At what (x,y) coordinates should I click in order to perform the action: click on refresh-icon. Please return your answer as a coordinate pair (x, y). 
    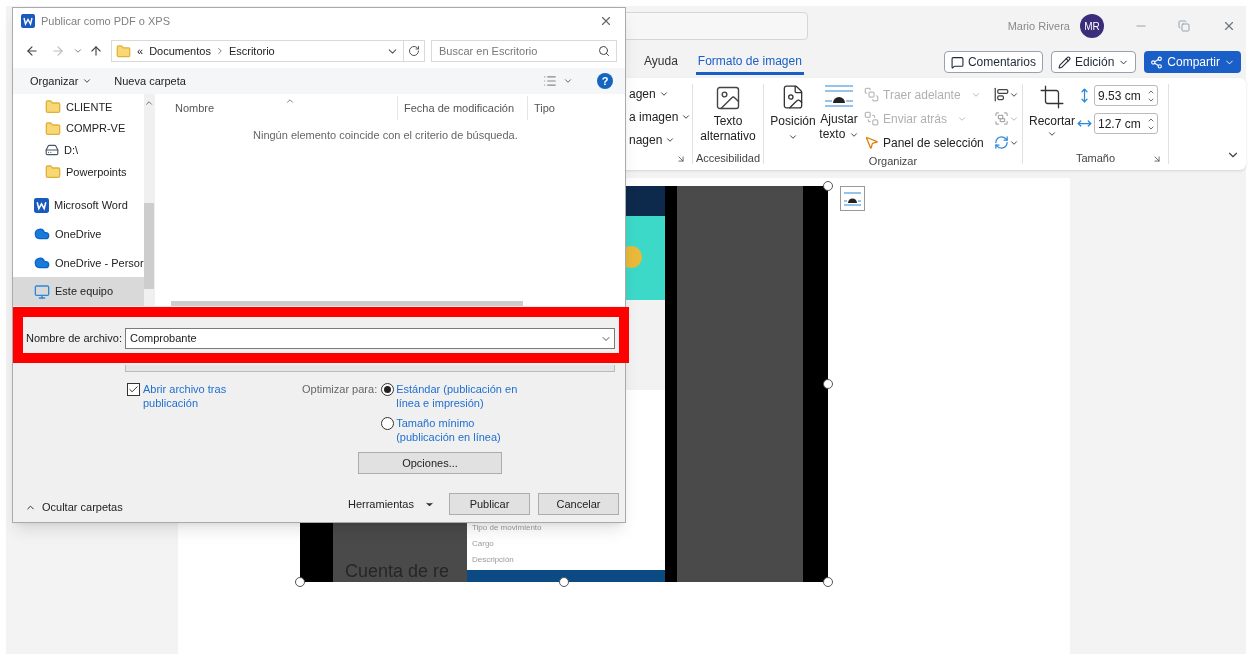
    Looking at the image, I should click on (414, 51).